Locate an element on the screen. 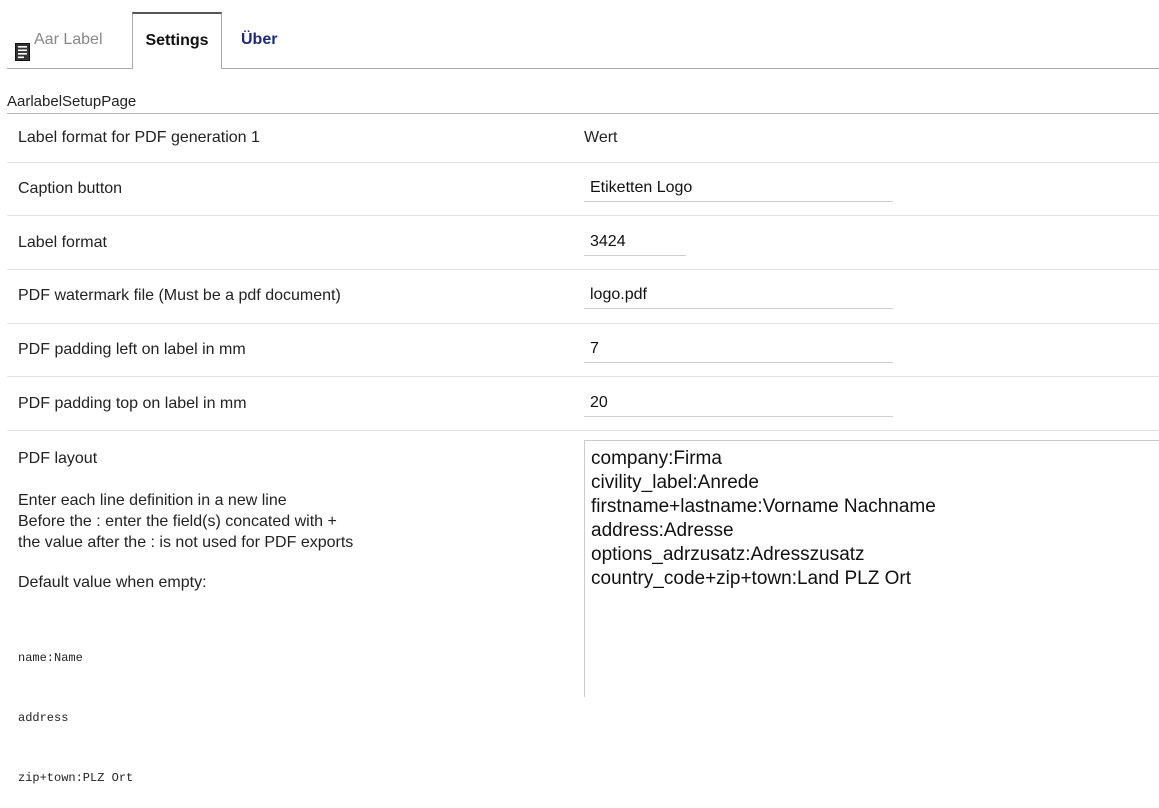 Image resolution: width=1159 pixels, height=808 pixels. padding-left-input is located at coordinates (738, 349).